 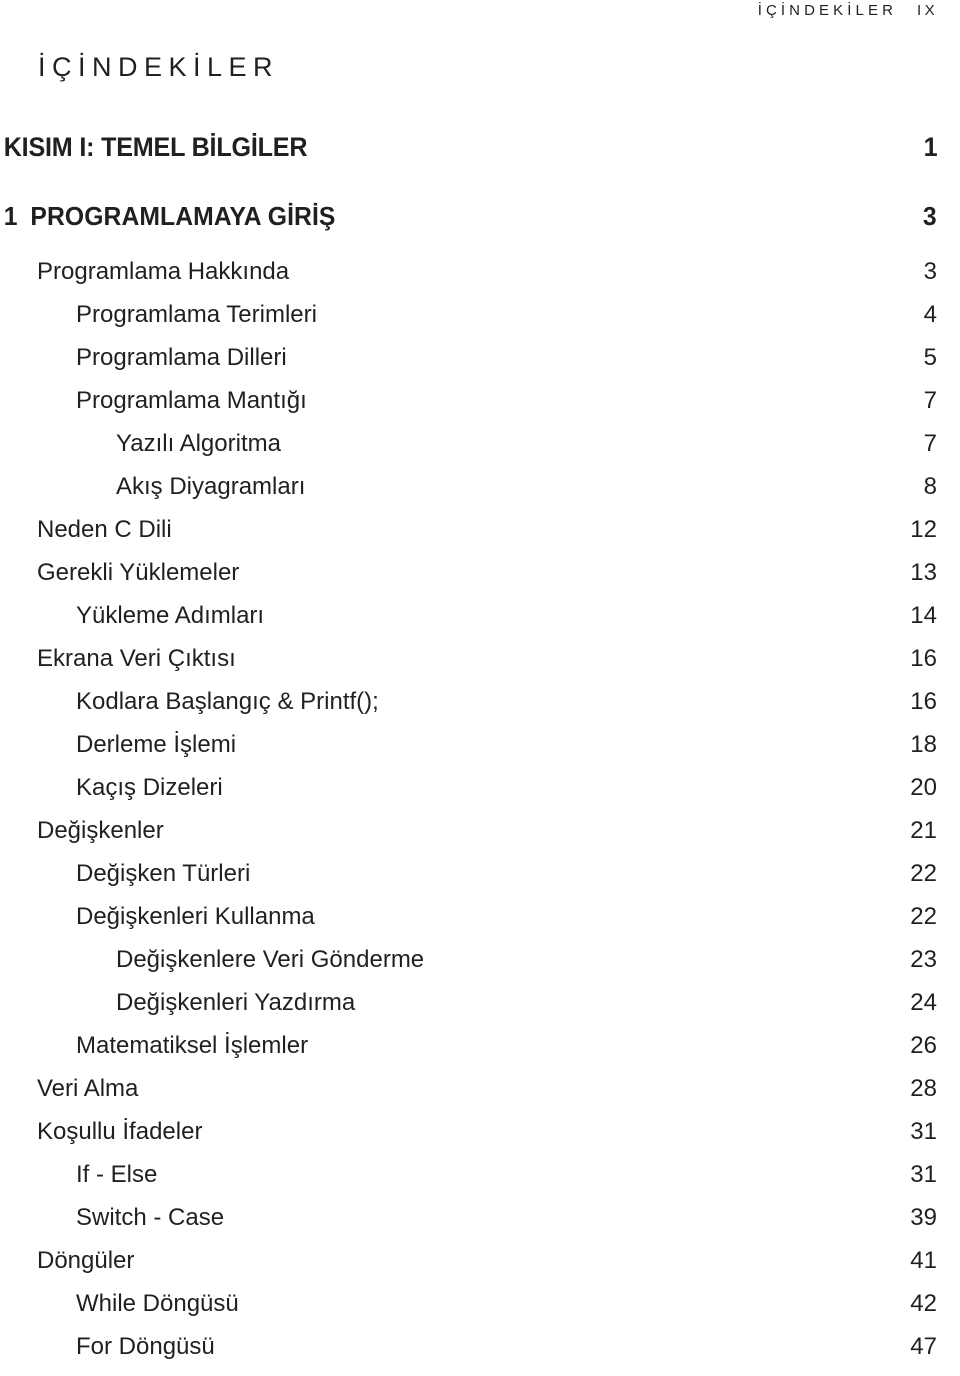 What do you see at coordinates (170, 615) in the screenshot?
I see `toc-entry-label: Yükleme Adımları` at bounding box center [170, 615].